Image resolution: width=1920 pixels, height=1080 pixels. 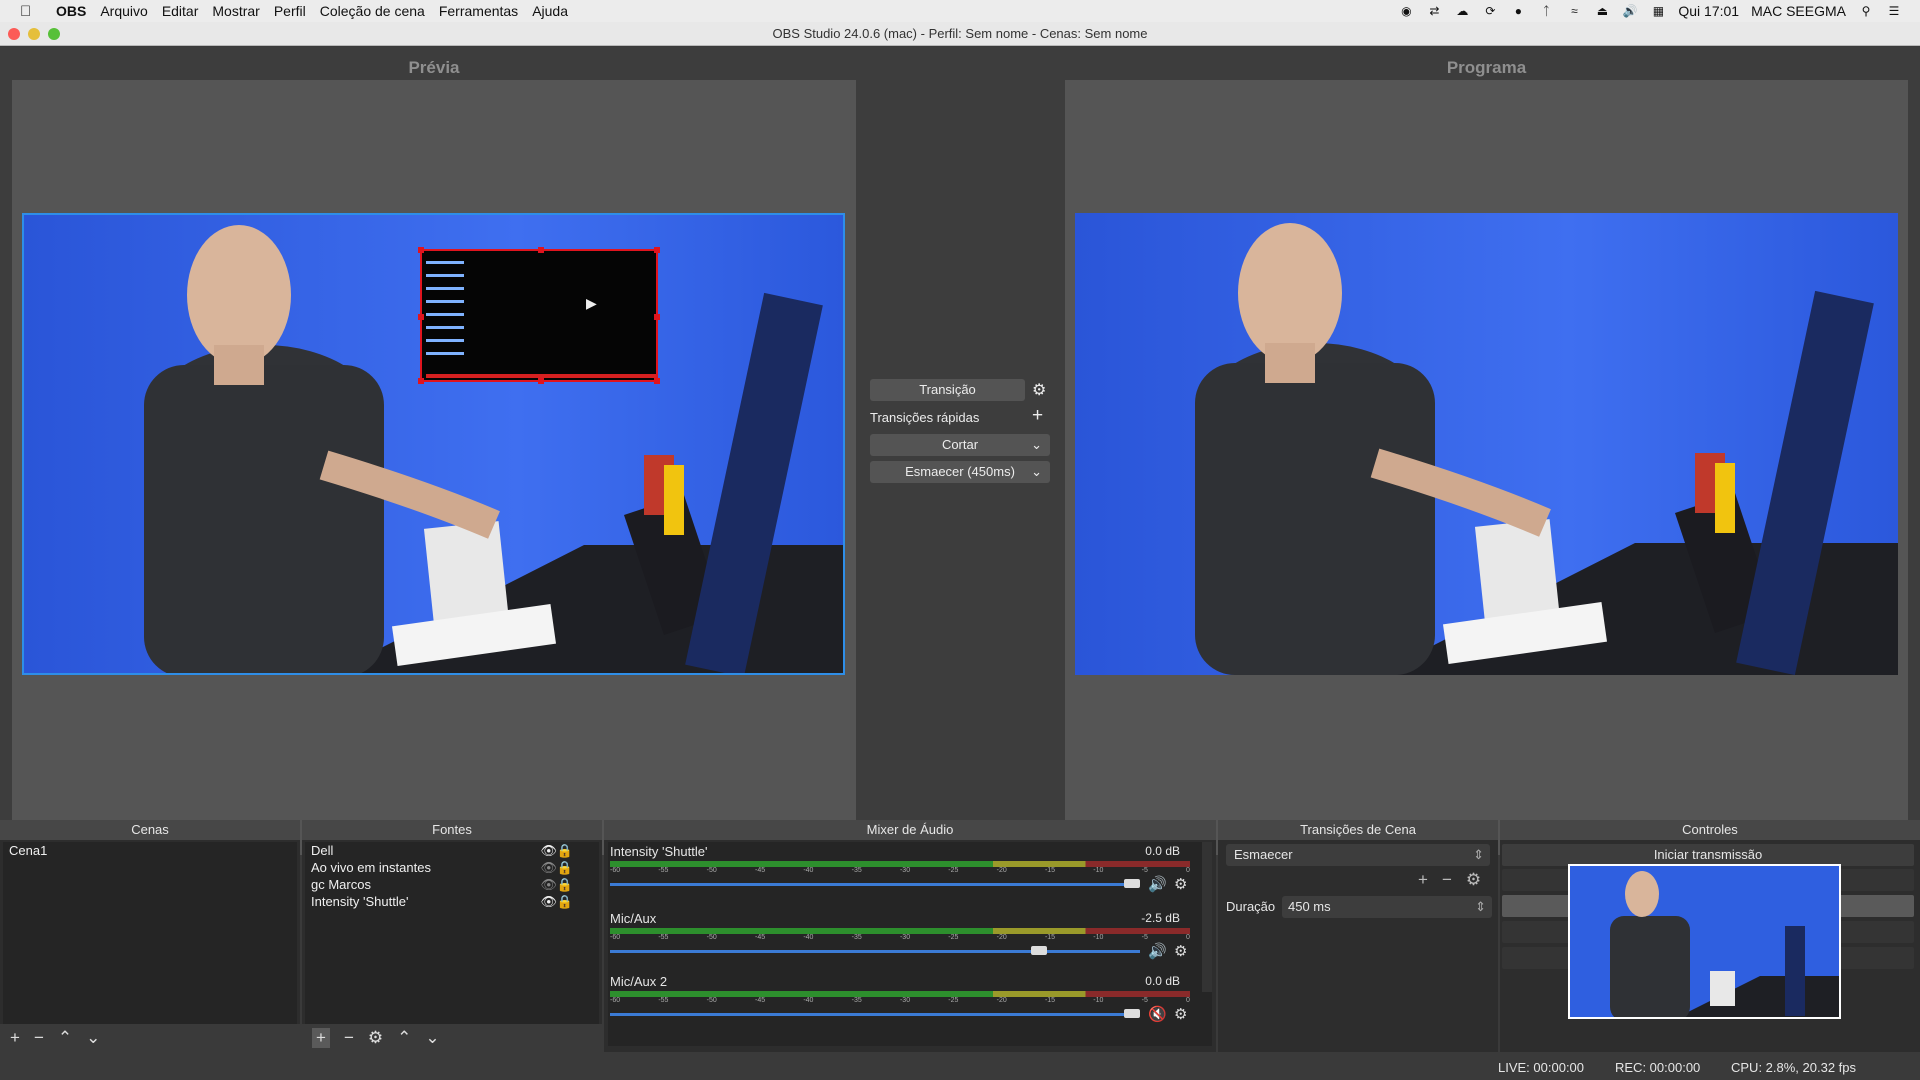 What do you see at coordinates (1574, 11) in the screenshot?
I see `wifi-icon: ≈` at bounding box center [1574, 11].